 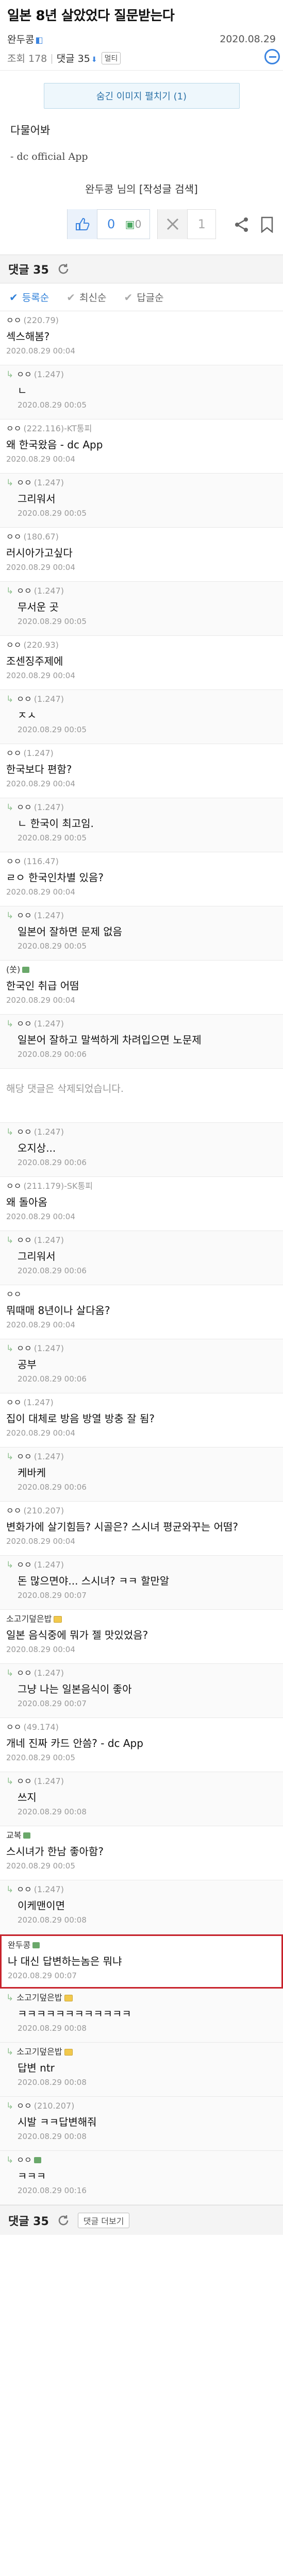 What do you see at coordinates (242, 224) in the screenshot?
I see `share-icon` at bounding box center [242, 224].